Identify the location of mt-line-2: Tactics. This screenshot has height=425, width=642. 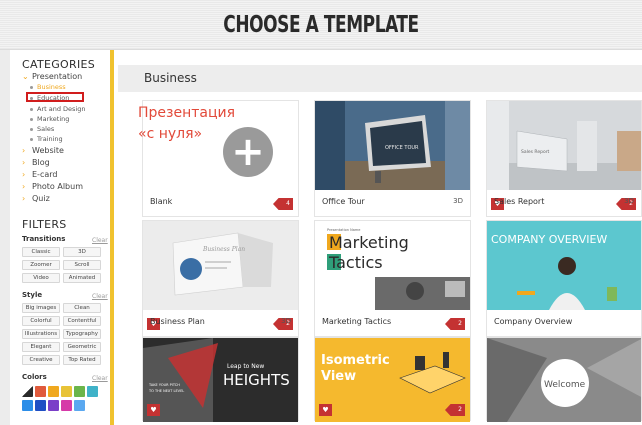
(355, 262).